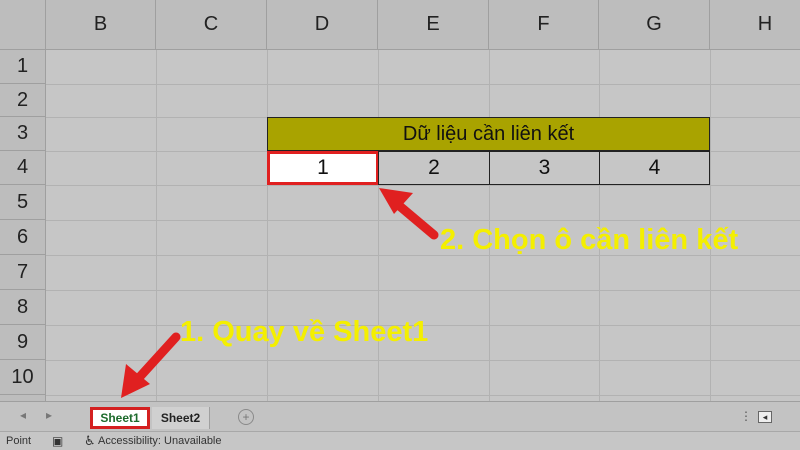  Describe the element at coordinates (23, 415) in the screenshot. I see `tab-scroll-left-icon: ◂` at that location.